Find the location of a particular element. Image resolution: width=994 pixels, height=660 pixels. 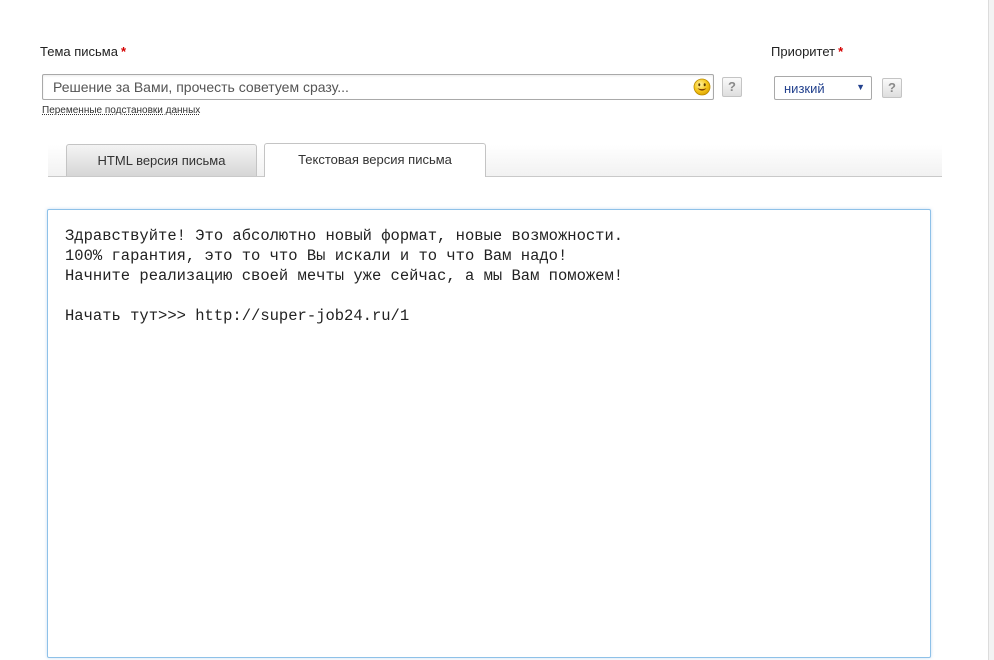

variables-link: Переменные подстановки данных is located at coordinates (121, 110).